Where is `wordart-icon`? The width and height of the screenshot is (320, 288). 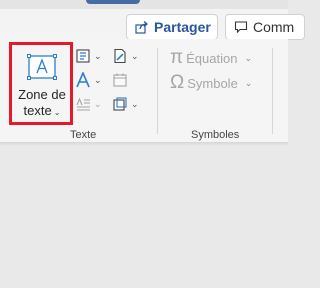
wordart-icon is located at coordinates (83, 80).